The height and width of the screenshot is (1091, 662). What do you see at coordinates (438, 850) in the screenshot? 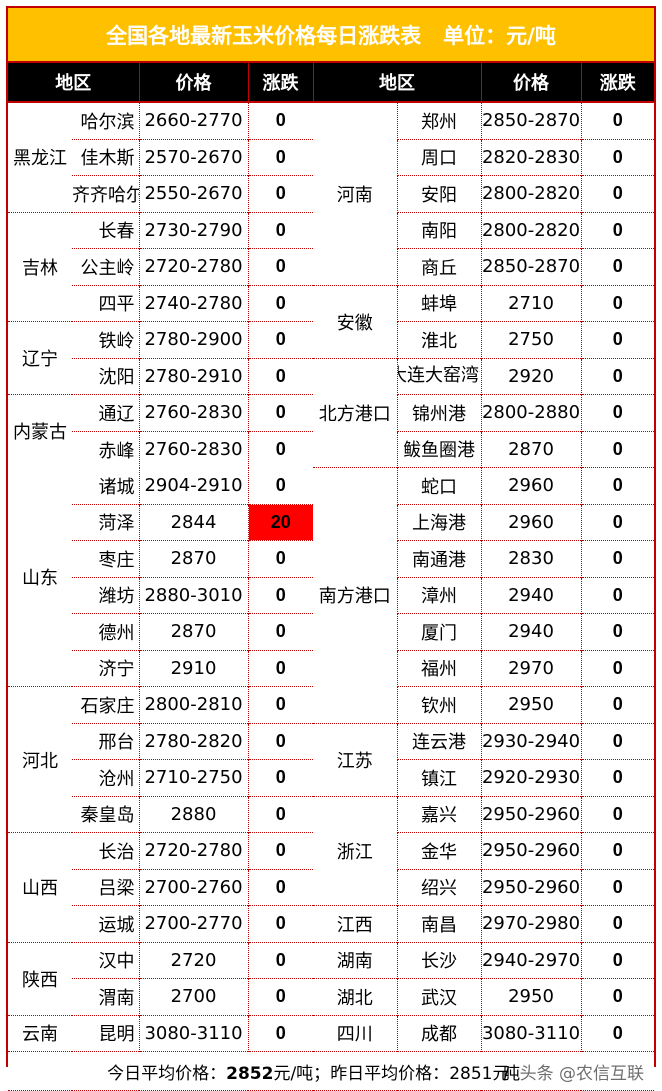
I see `city-cell: 金华` at bounding box center [438, 850].